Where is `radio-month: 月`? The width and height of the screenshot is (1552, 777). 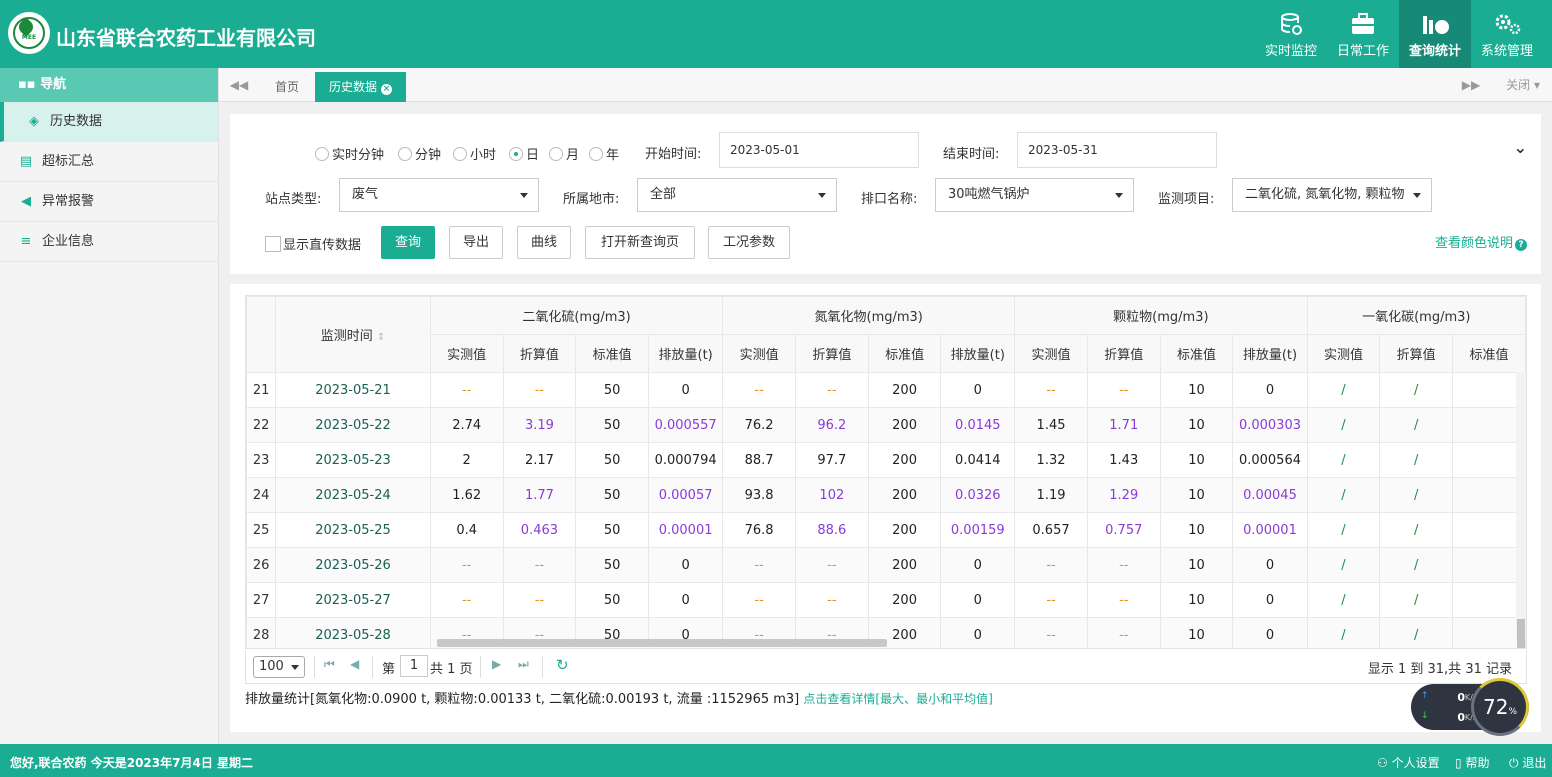 radio-month: 月 is located at coordinates (564, 153).